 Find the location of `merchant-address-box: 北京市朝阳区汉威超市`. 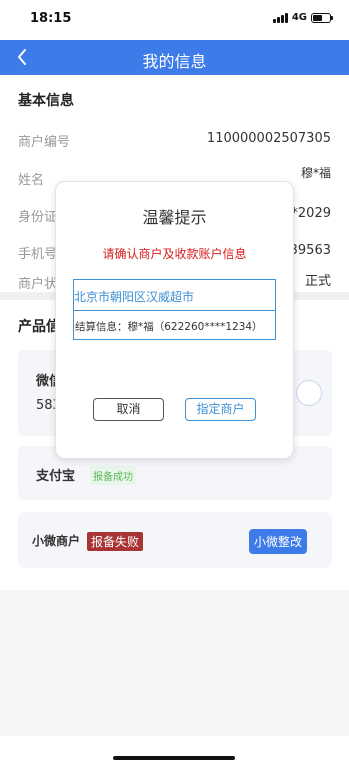

merchant-address-box: 北京市朝阳区汉威超市 is located at coordinates (174, 294).